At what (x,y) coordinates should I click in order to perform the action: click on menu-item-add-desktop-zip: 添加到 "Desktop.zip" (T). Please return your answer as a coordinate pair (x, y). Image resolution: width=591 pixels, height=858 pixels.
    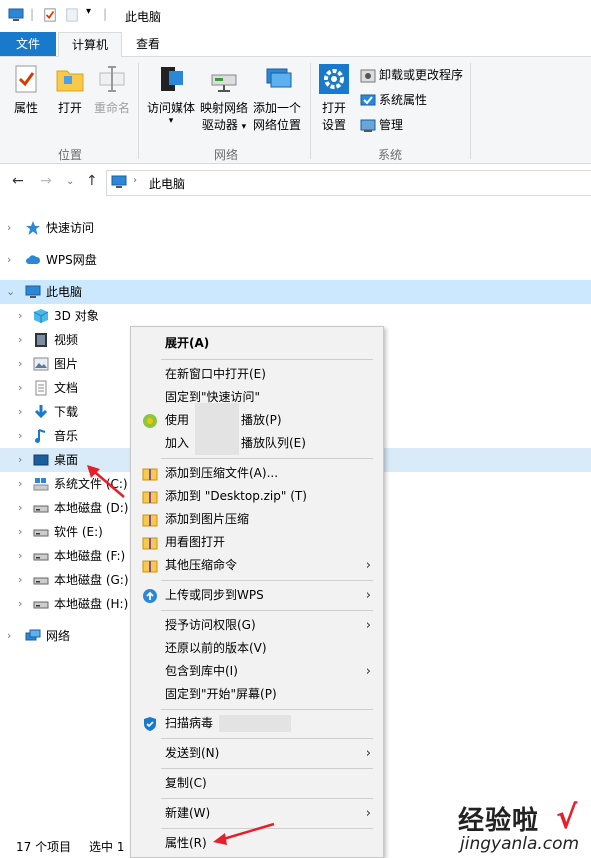
    Looking at the image, I should click on (257, 496).